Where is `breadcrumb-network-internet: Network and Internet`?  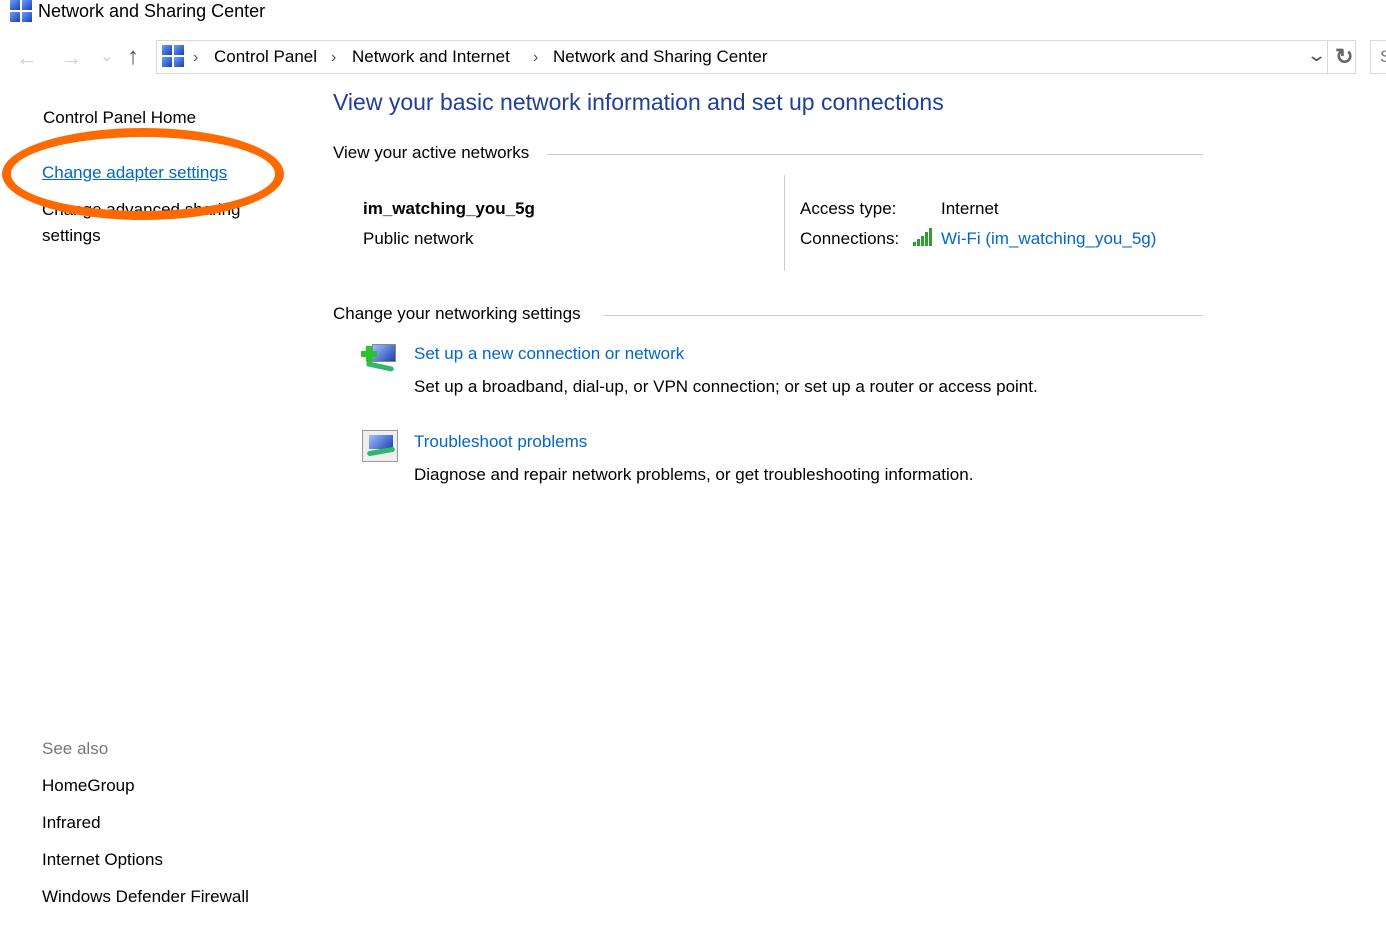
breadcrumb-network-internet: Network and Internet is located at coordinates (431, 57).